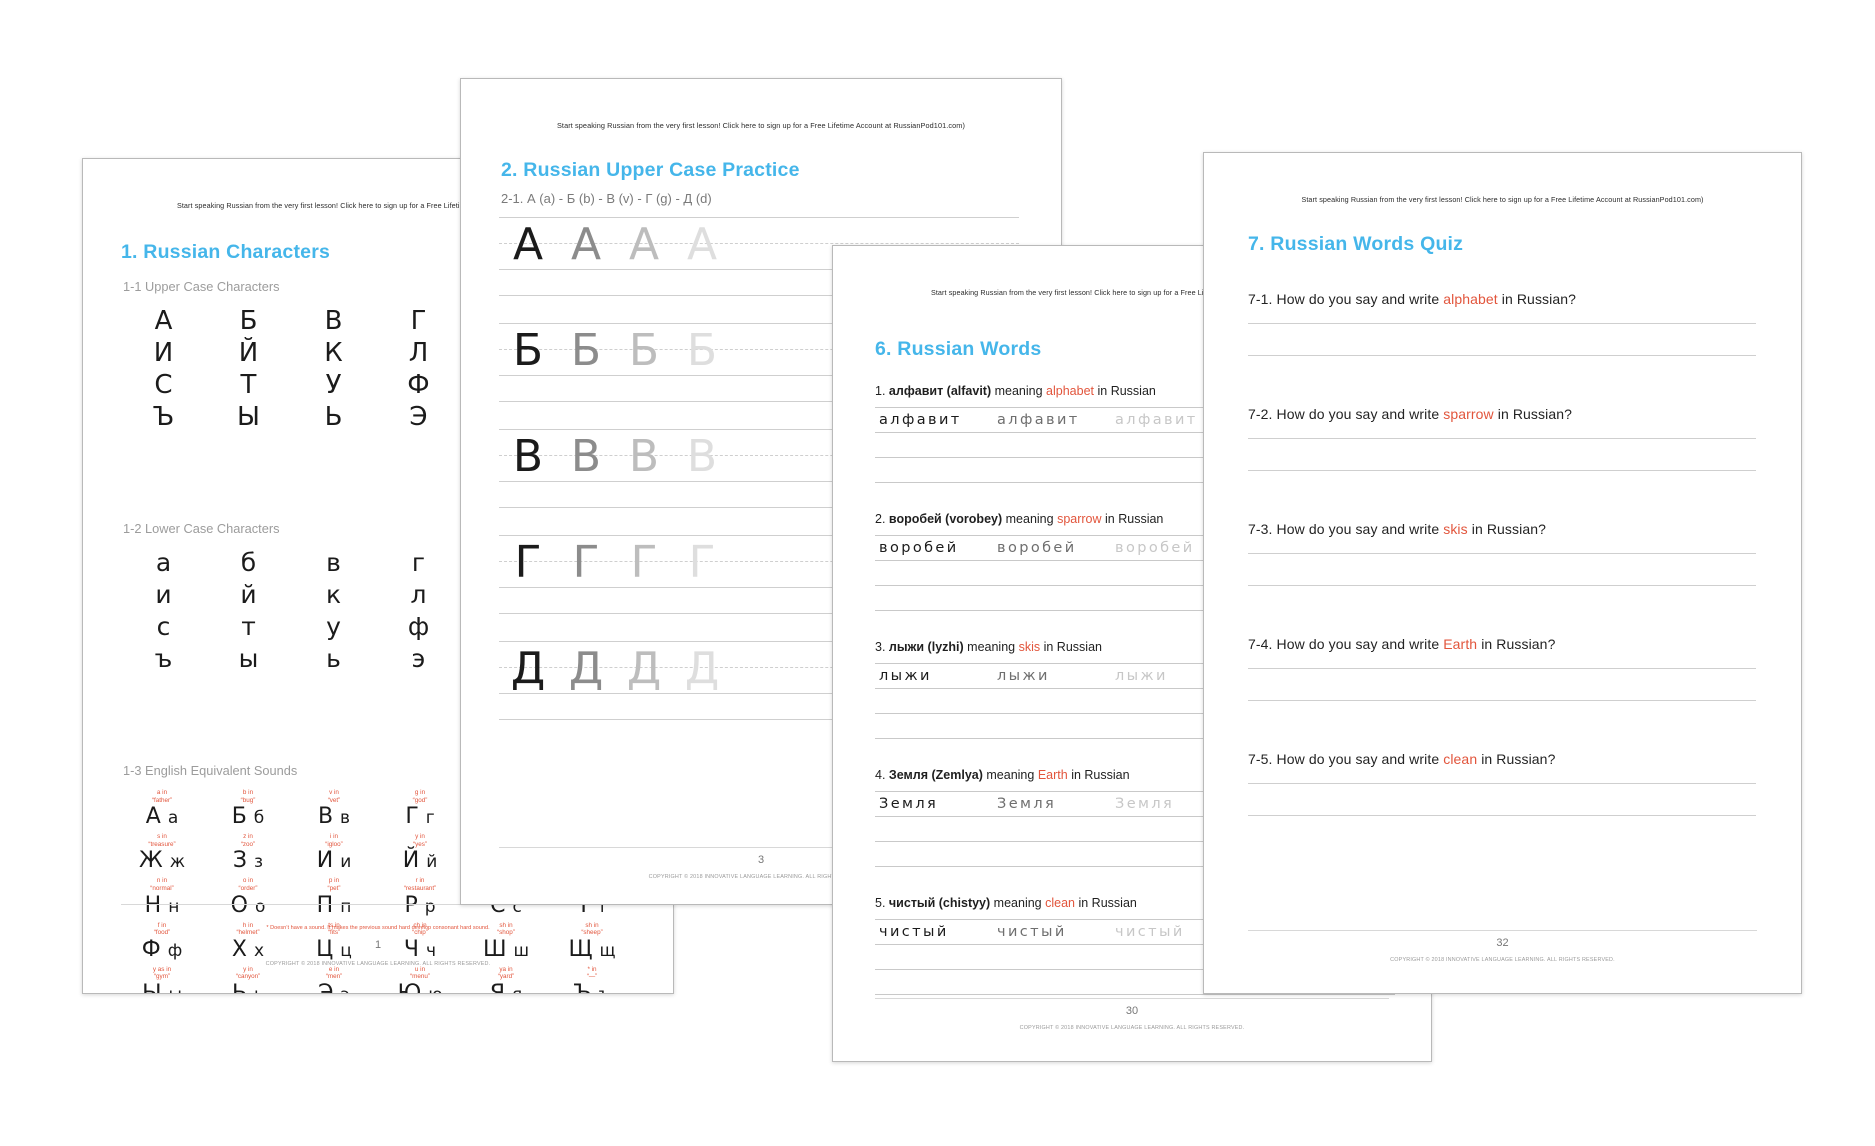 This screenshot has height=1146, width=1875. What do you see at coordinates (162, 844) in the screenshot?
I see `sound-example: “treasure”` at bounding box center [162, 844].